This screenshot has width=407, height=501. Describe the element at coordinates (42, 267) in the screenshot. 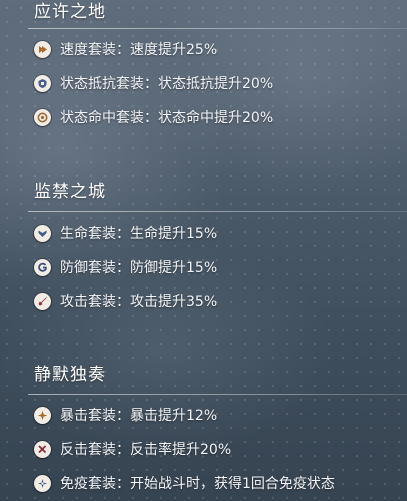

I see `defense-set-icon` at that location.